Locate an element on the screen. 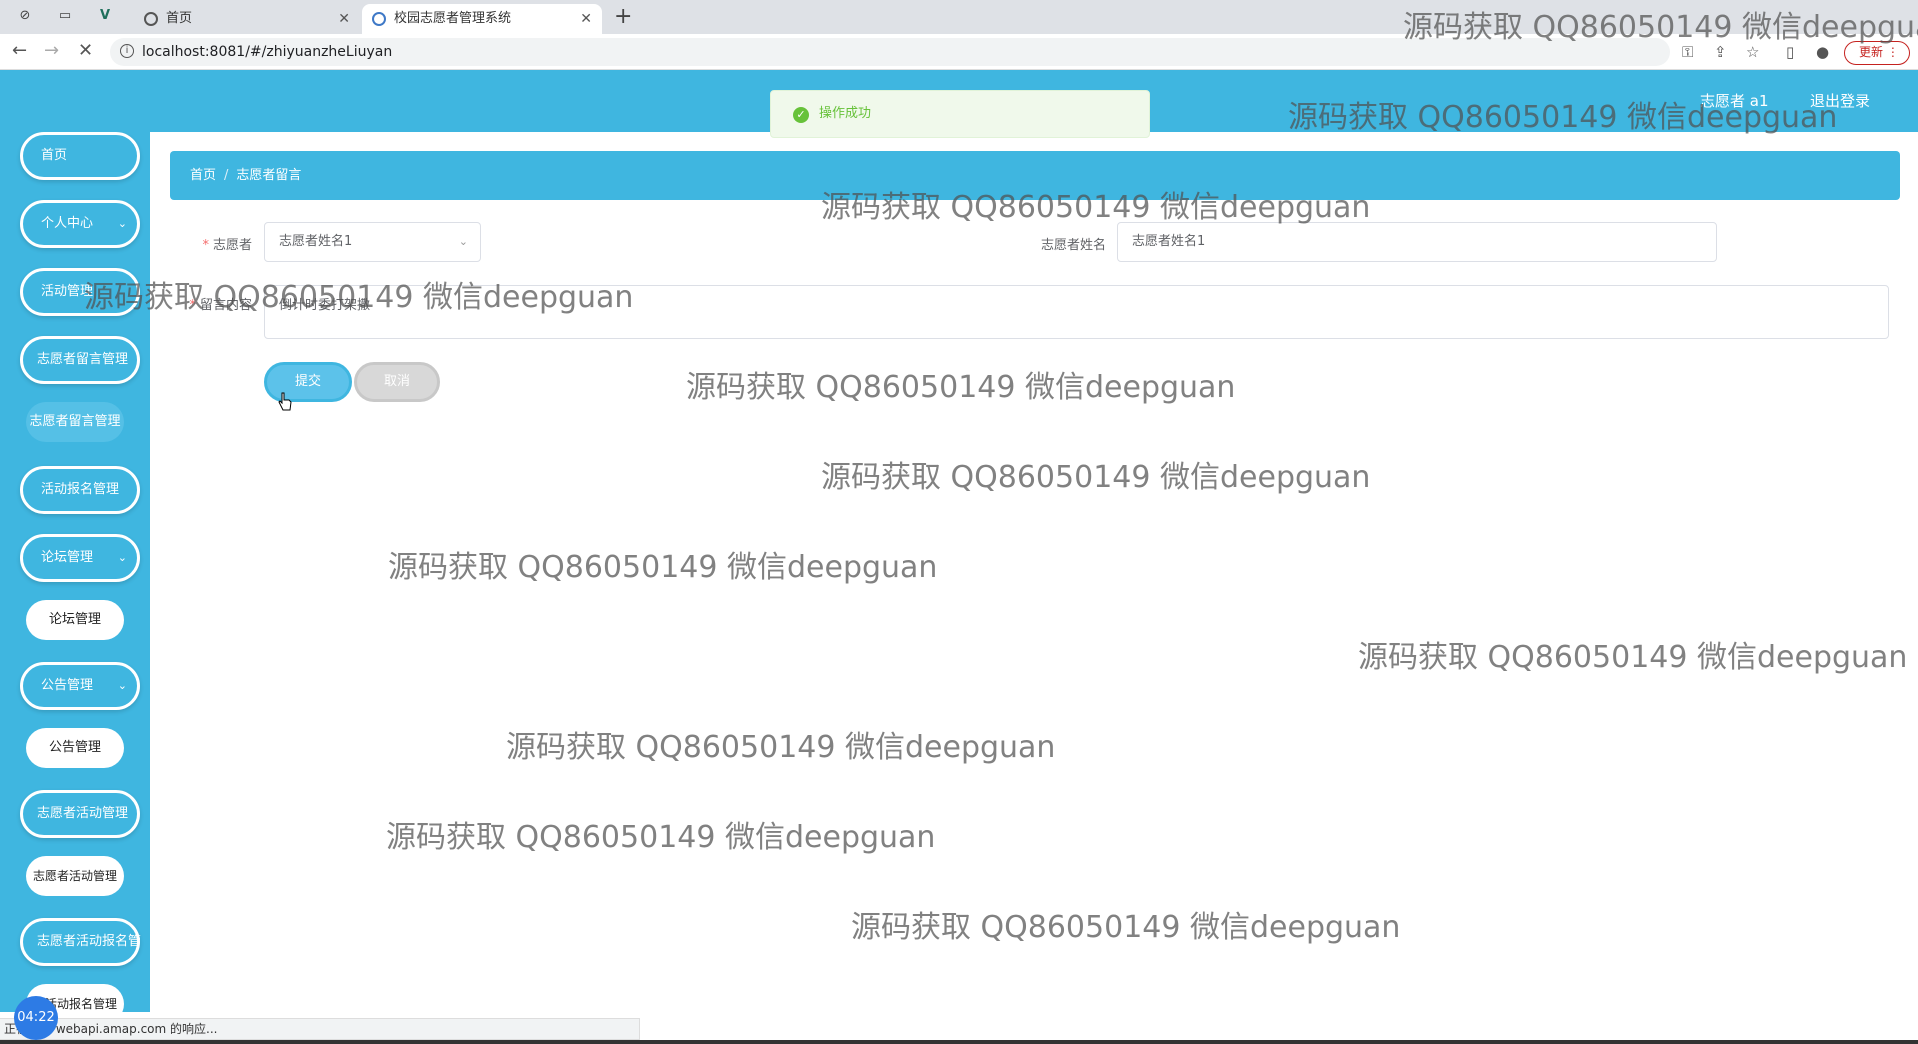  sidebar-subitem-notice: 公告管理 is located at coordinates (75, 748).